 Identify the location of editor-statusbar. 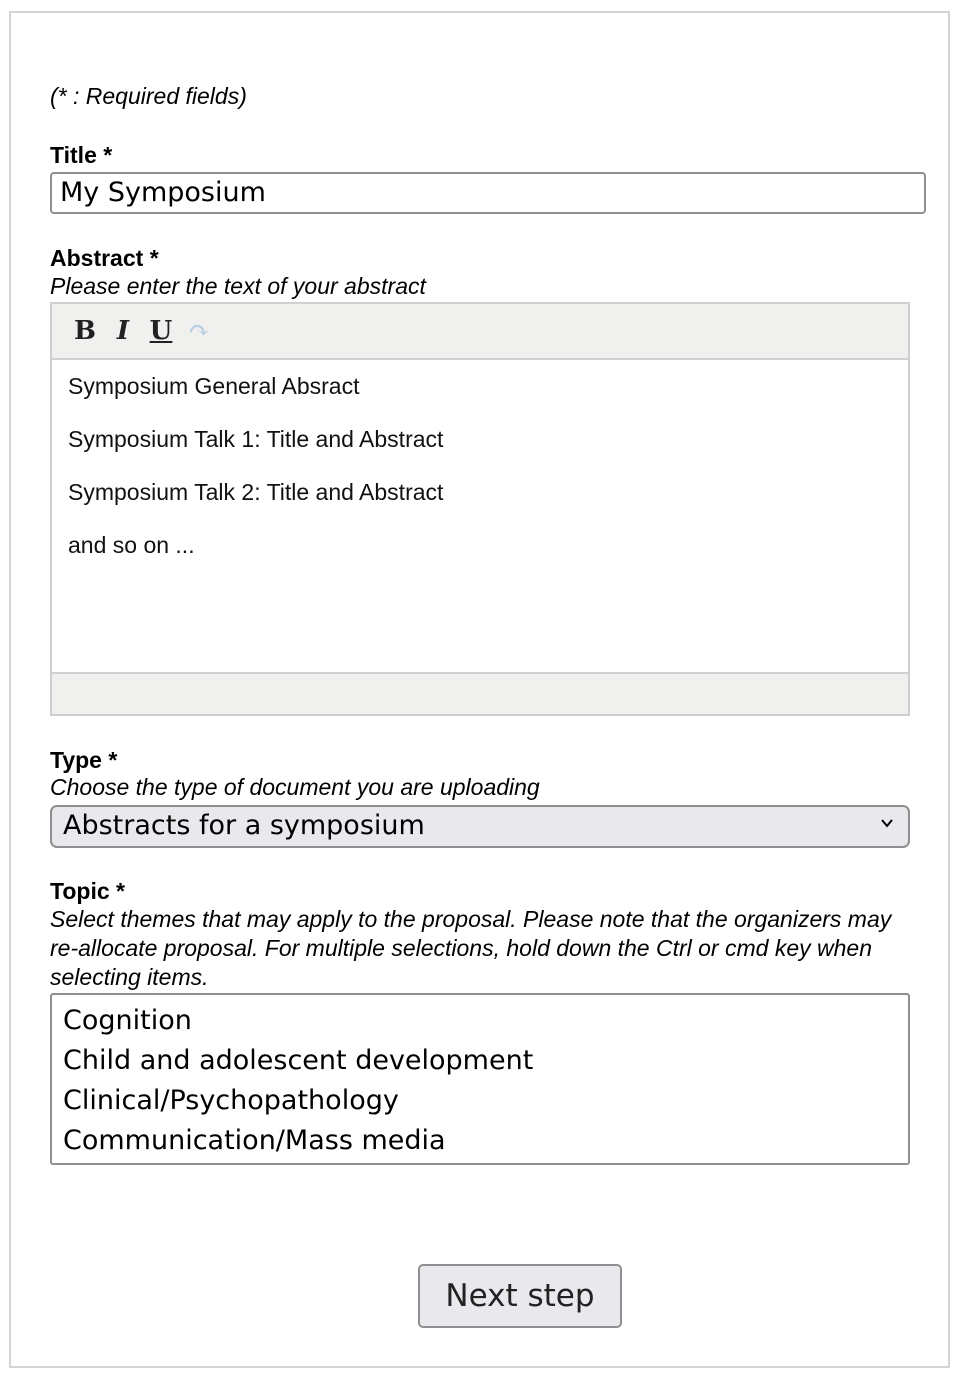
(480, 693).